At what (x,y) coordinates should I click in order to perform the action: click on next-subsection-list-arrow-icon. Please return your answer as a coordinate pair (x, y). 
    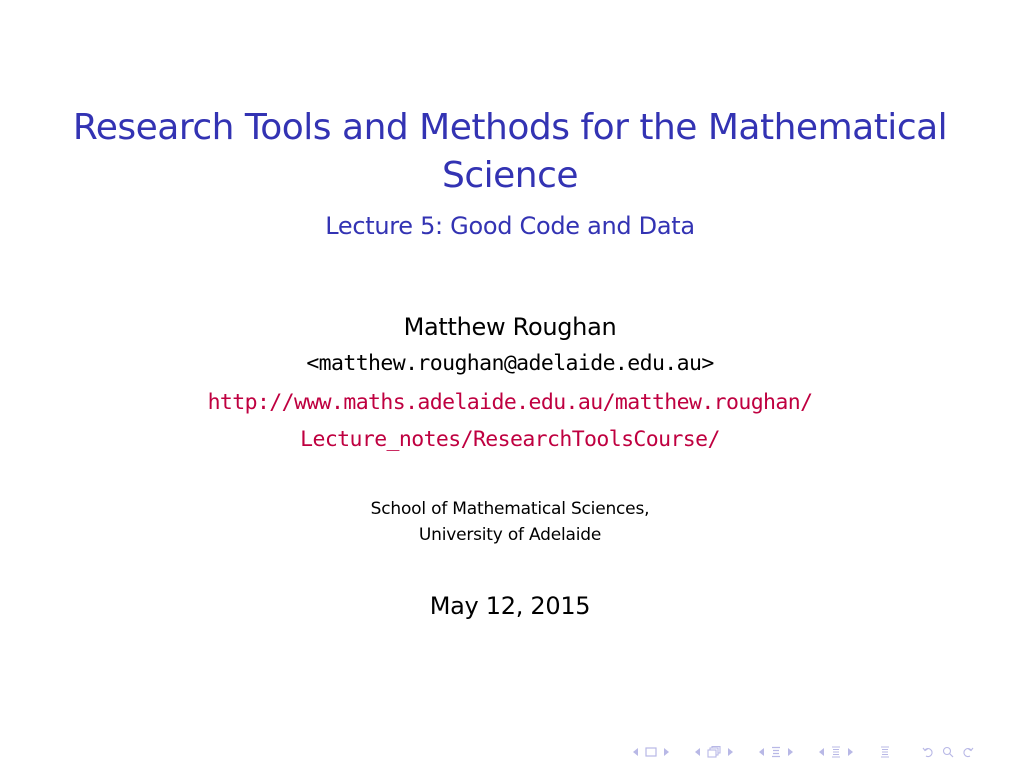
    Looking at the image, I should click on (850, 752).